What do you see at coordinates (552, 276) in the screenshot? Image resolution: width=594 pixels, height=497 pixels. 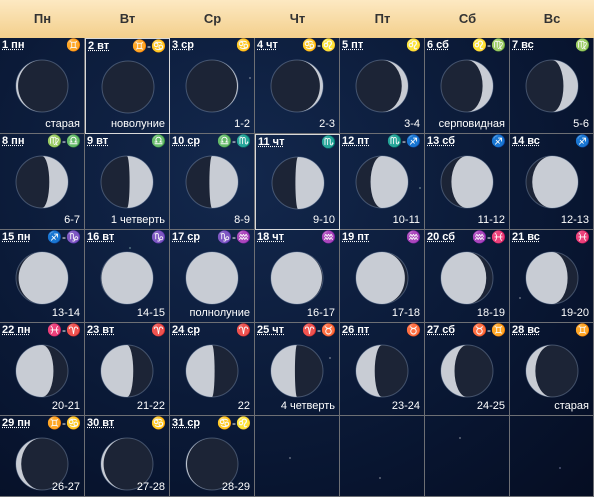 I see `day-cell: 21 вс ♓ 19-20` at bounding box center [552, 276].